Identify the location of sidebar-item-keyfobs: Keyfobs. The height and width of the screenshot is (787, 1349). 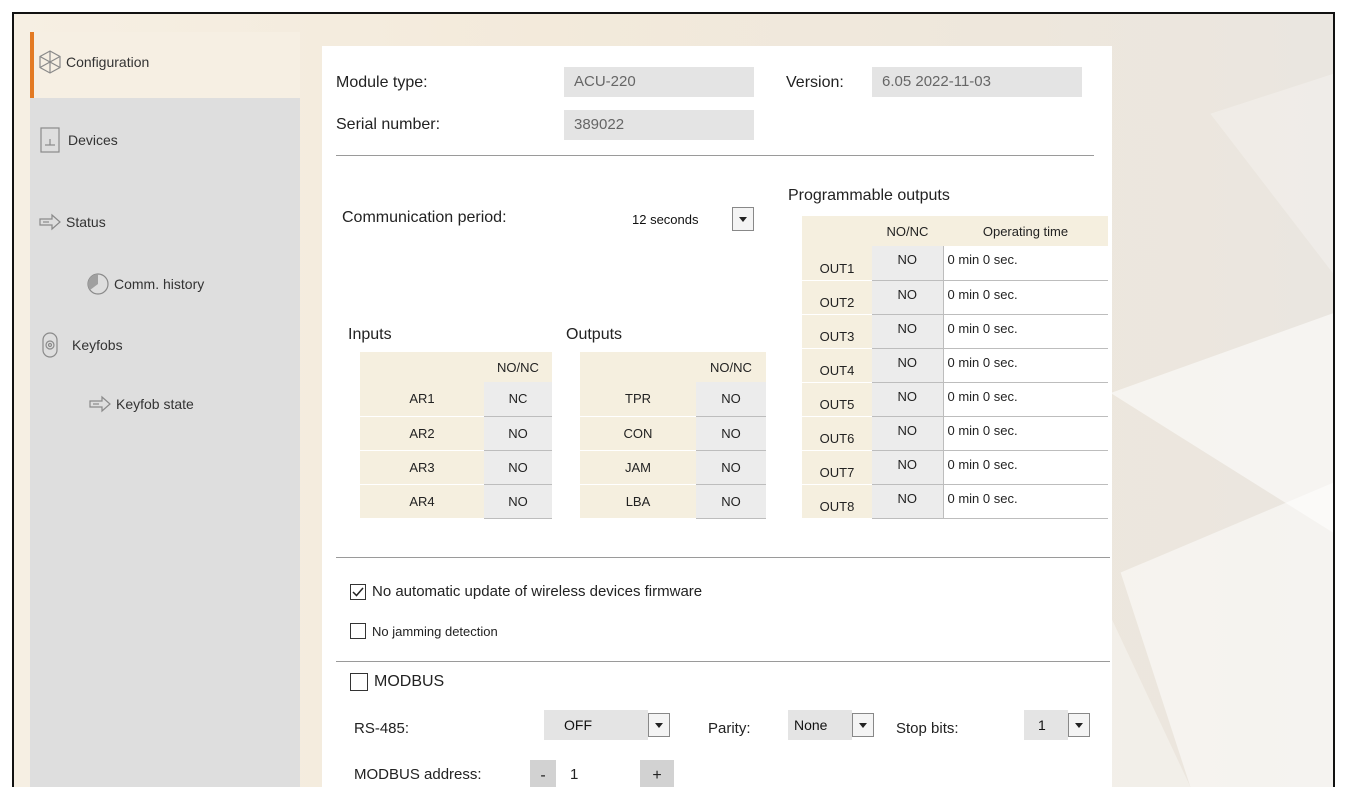
(81, 345).